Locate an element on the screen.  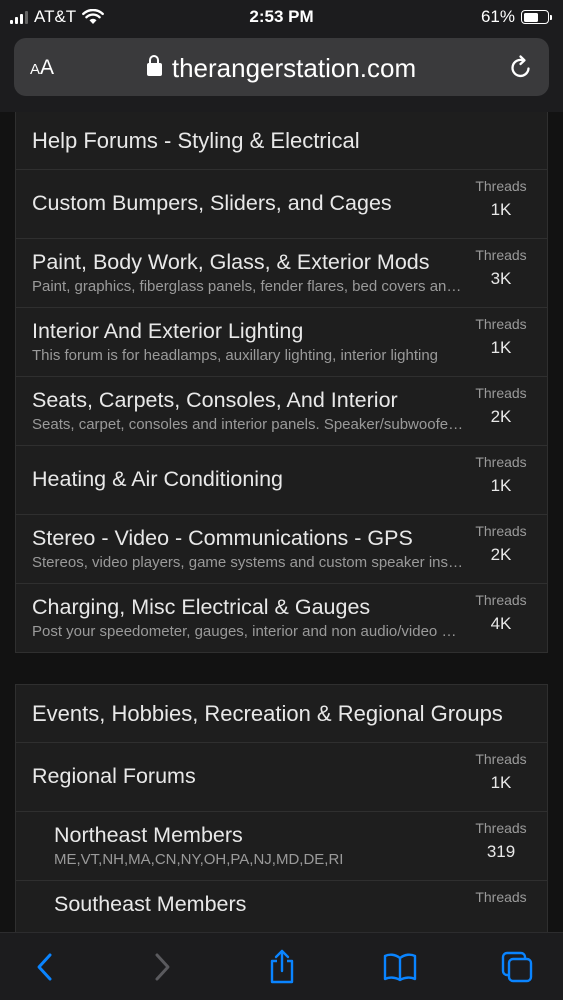
lock-icon is located at coordinates (154, 65).